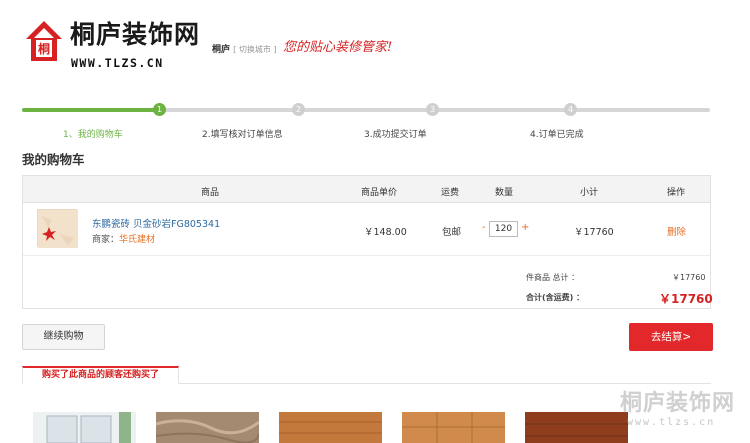 The image size is (750, 443). What do you see at coordinates (90, 110) in the screenshot?
I see `progress-fill` at bounding box center [90, 110].